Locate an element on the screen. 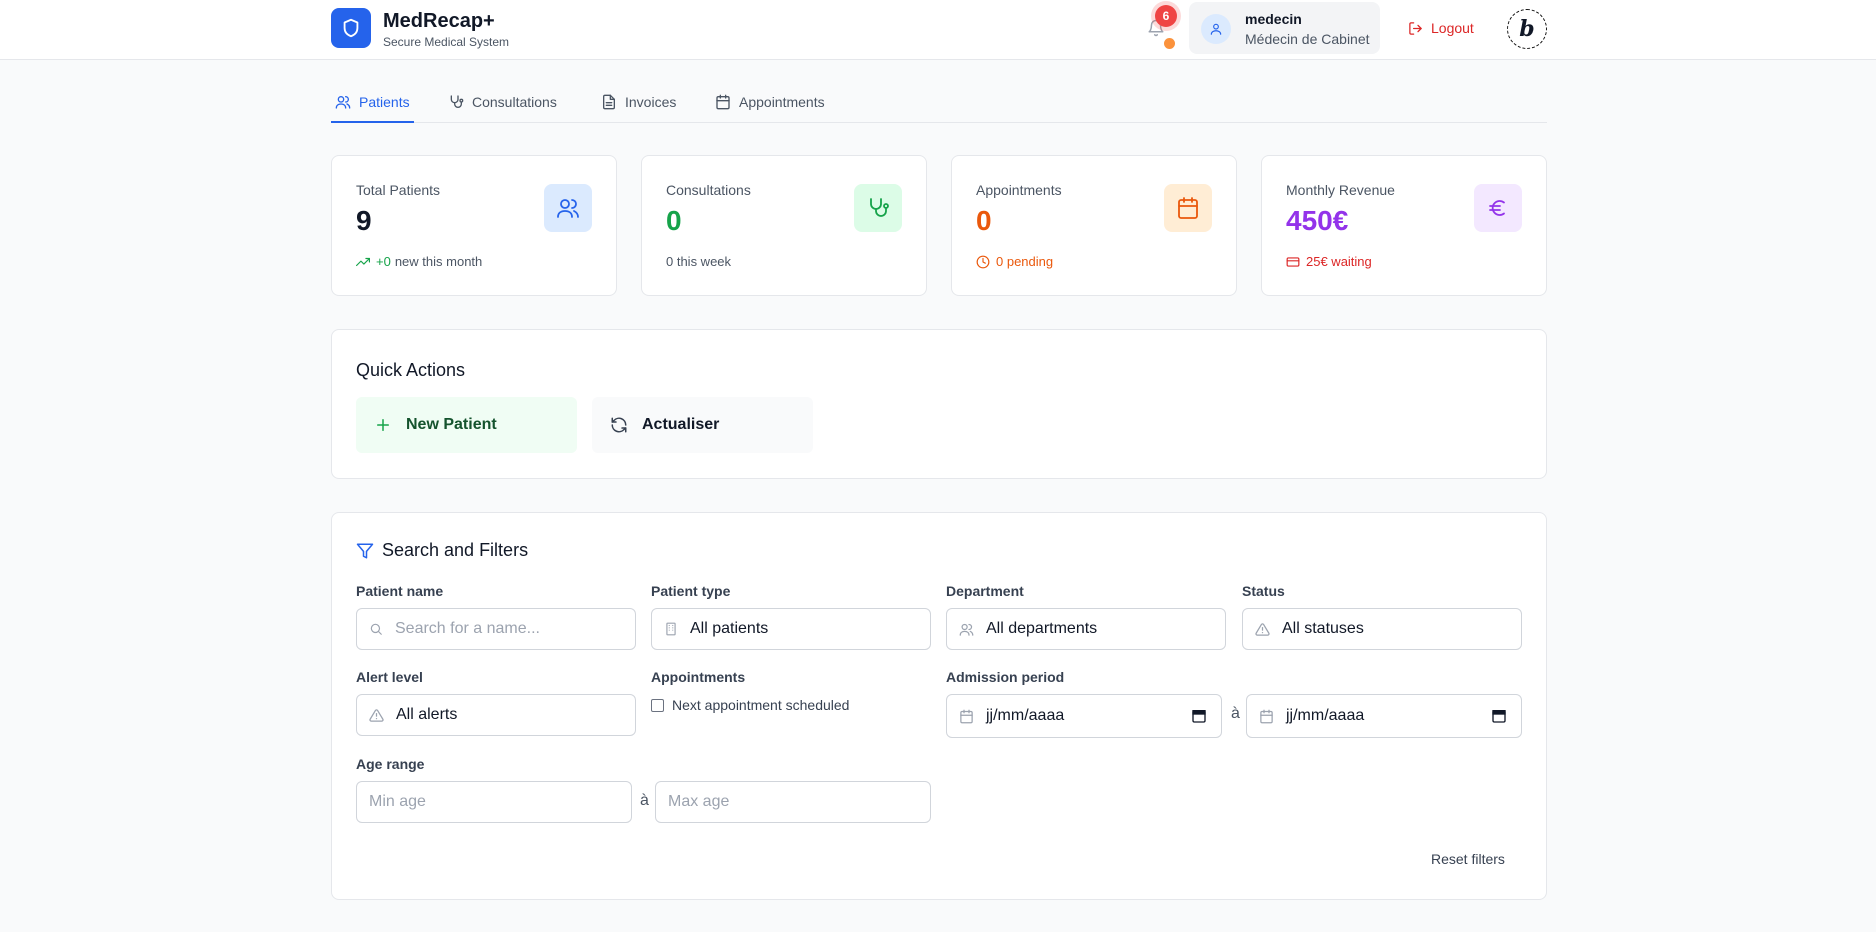 This screenshot has width=1876, height=932. logout-icon is located at coordinates (1415, 28).